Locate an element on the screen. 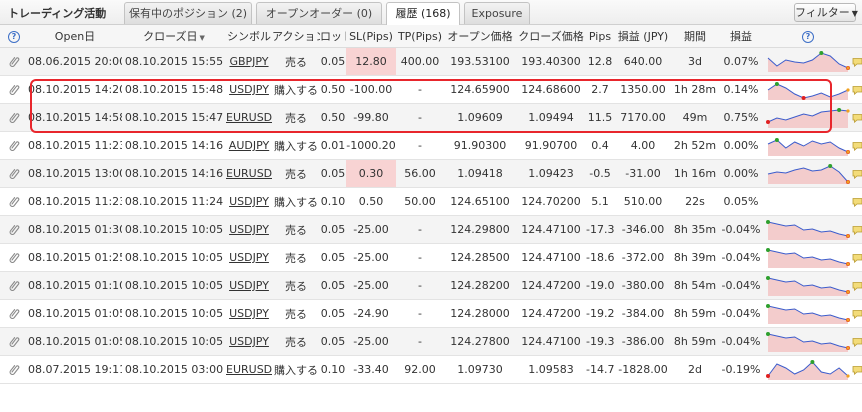 The width and height of the screenshot is (862, 412). info-header: ? is located at coordinates (14, 36).